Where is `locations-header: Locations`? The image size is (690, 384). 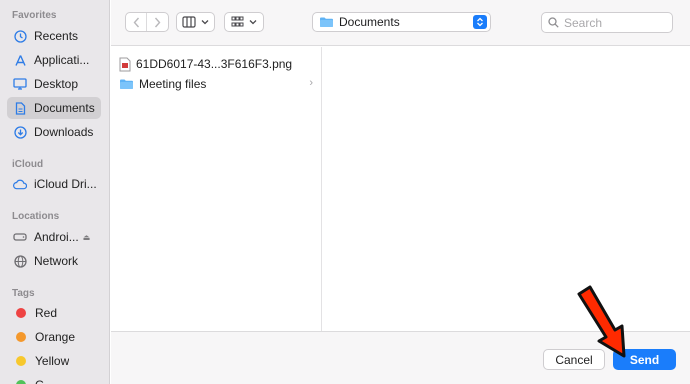
locations-header: Locations is located at coordinates (36, 216).